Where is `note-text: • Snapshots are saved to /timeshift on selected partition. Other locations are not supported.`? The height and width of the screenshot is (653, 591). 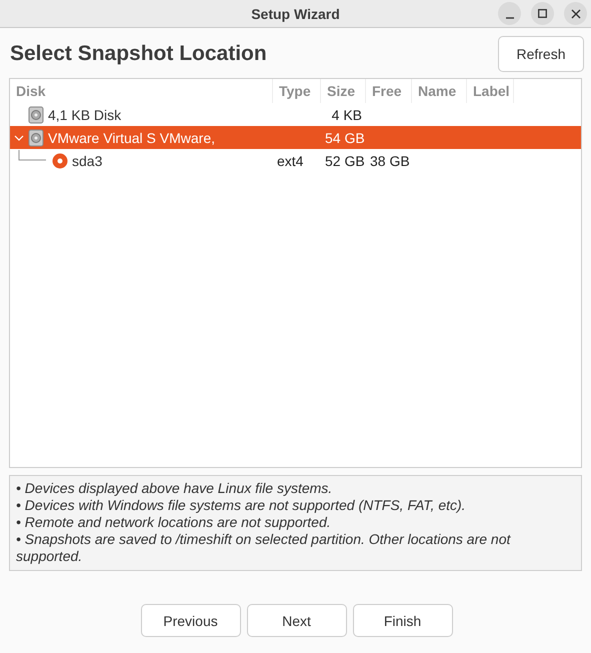 note-text: • Snapshots are saved to /timeshift on selected partition. Other locations are not supported. is located at coordinates (264, 548).